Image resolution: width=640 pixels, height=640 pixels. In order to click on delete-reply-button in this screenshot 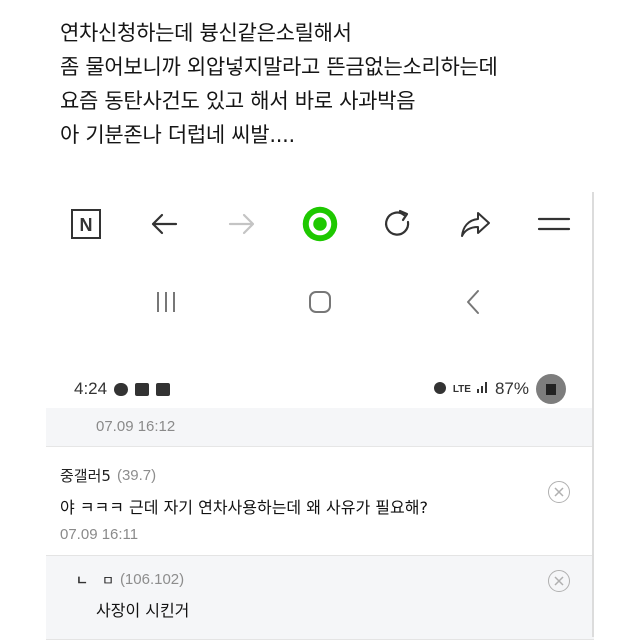, I will do `click(559, 581)`.